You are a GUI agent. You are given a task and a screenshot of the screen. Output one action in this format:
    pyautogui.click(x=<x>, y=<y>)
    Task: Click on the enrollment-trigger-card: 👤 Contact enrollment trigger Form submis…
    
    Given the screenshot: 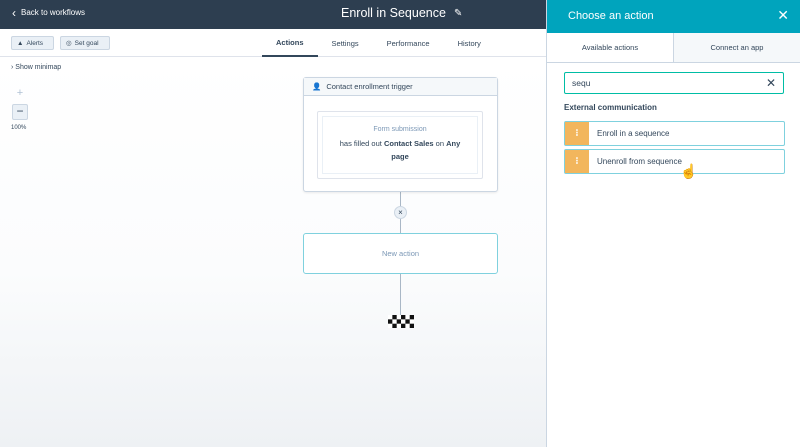 What is the action you would take?
    pyautogui.click(x=400, y=134)
    